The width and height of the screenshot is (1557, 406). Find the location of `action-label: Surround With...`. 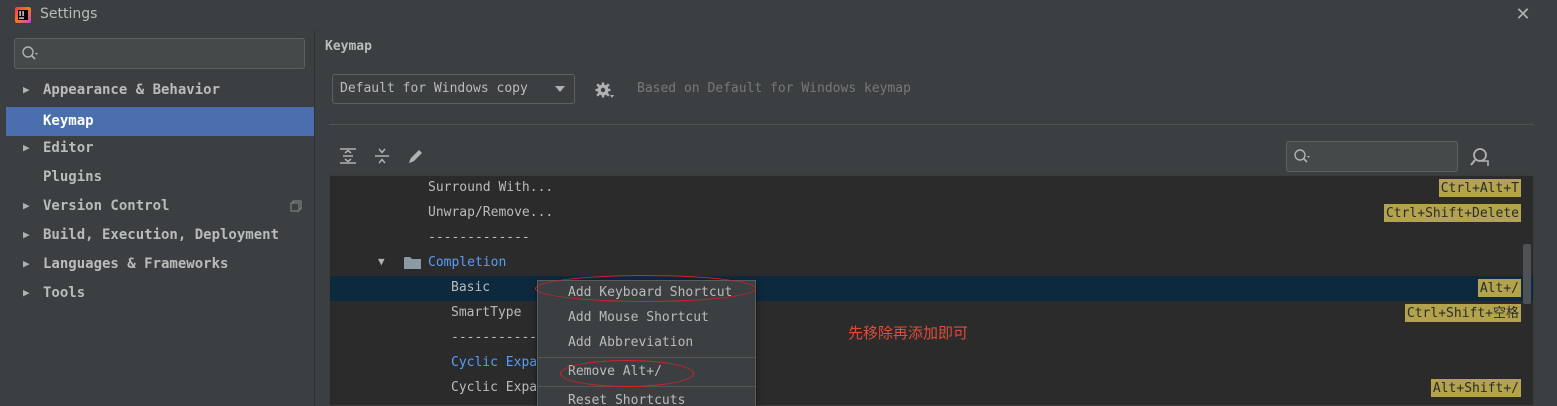

action-label: Surround With... is located at coordinates (491, 187).